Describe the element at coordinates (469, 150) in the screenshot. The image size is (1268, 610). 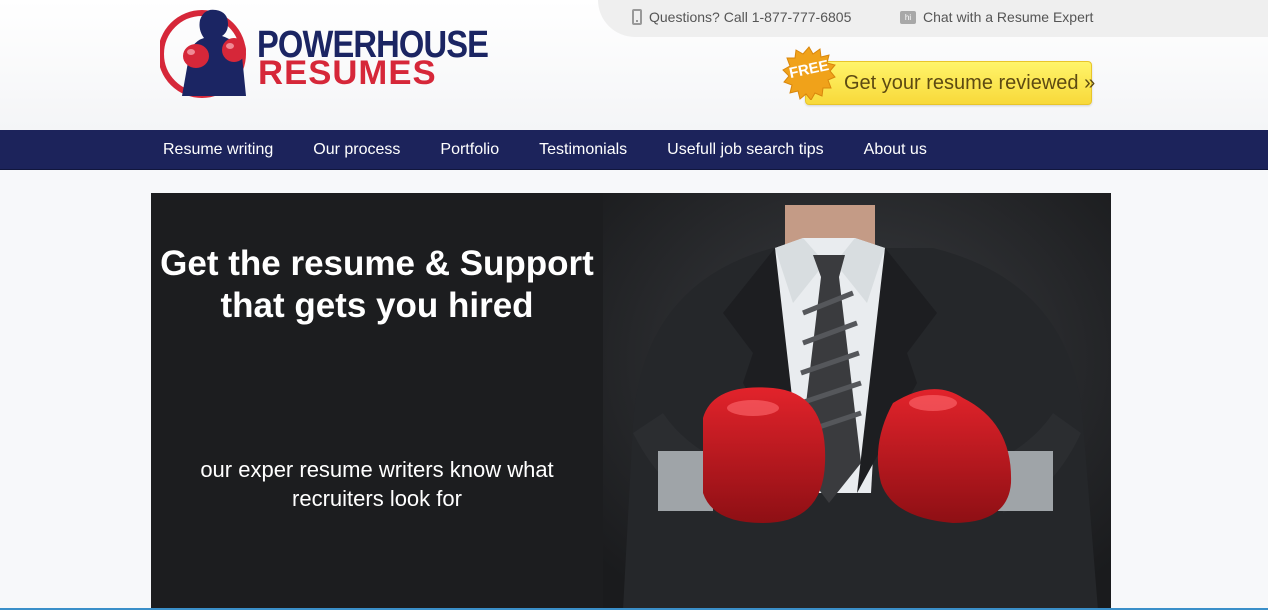
I see `nav-item-portfolio: Portfolio` at that location.